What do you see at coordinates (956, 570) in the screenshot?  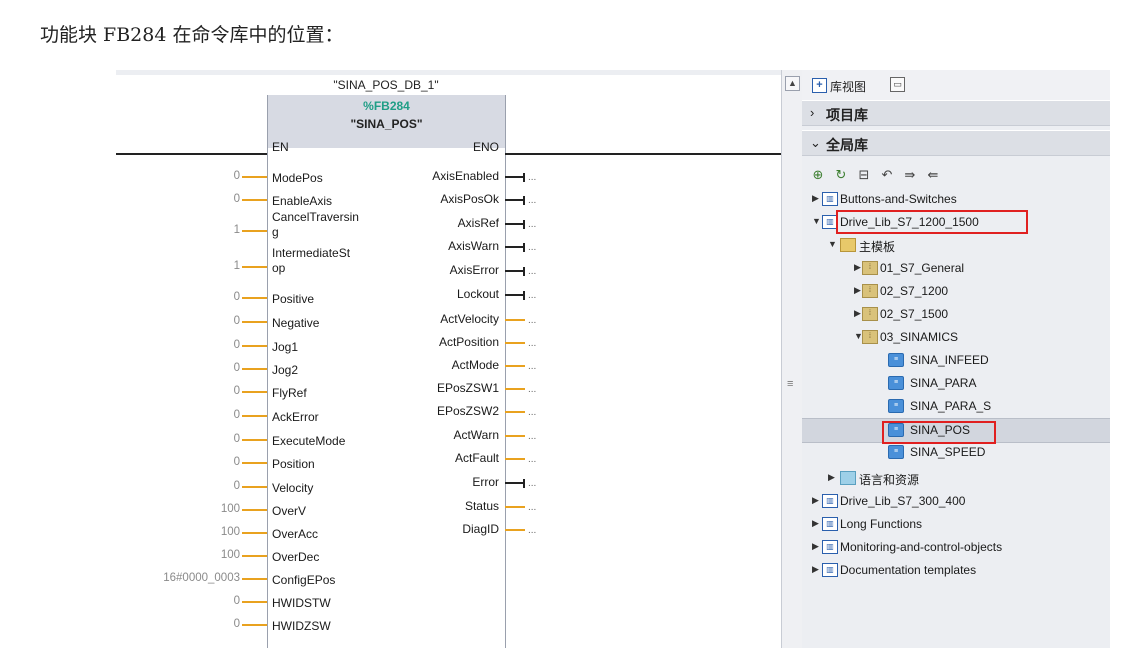 I see `tree-item: ▶ ▥ Documentation templates` at bounding box center [956, 570].